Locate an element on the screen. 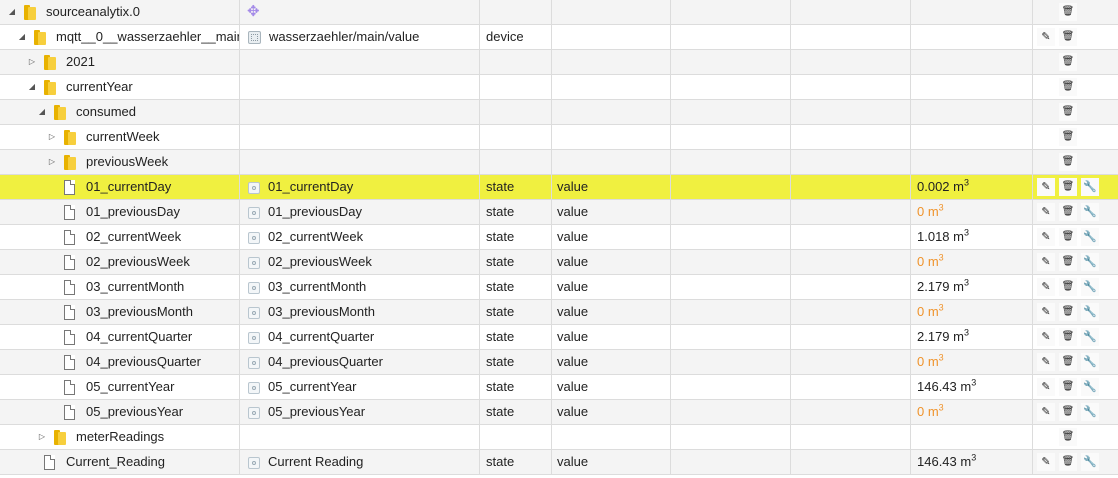 This screenshot has height=478, width=1118. object-id: 2021 is located at coordinates (80, 62).